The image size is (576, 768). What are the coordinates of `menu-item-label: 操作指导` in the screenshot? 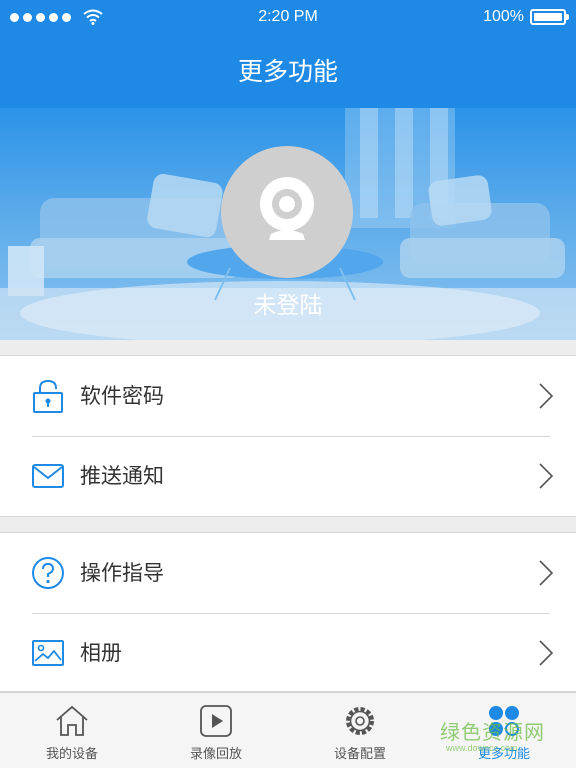 It's located at (122, 573).